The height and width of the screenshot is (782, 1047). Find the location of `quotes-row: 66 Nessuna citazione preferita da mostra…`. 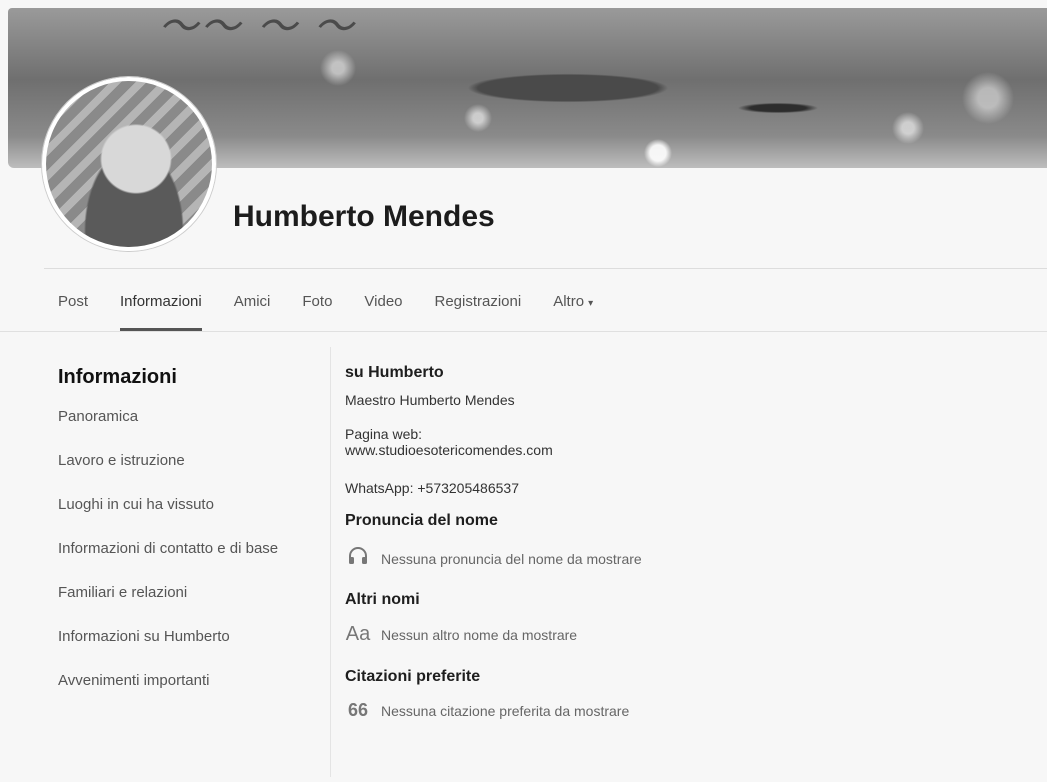

quotes-row: 66 Nessuna citazione preferita da mostra… is located at coordinates (685, 710).